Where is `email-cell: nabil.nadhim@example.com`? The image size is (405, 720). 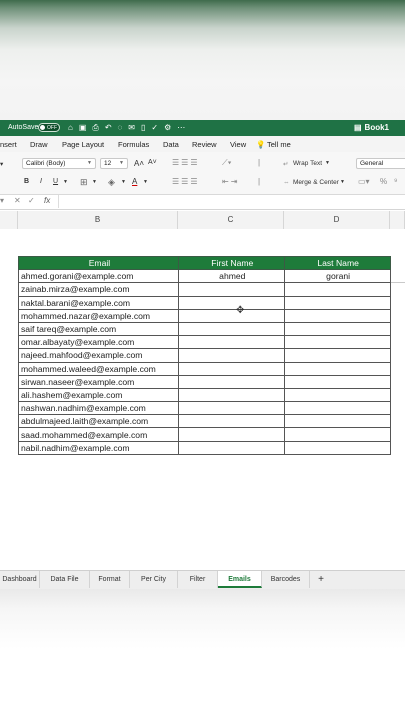 email-cell: nabil.nadhim@example.com is located at coordinates (98, 447).